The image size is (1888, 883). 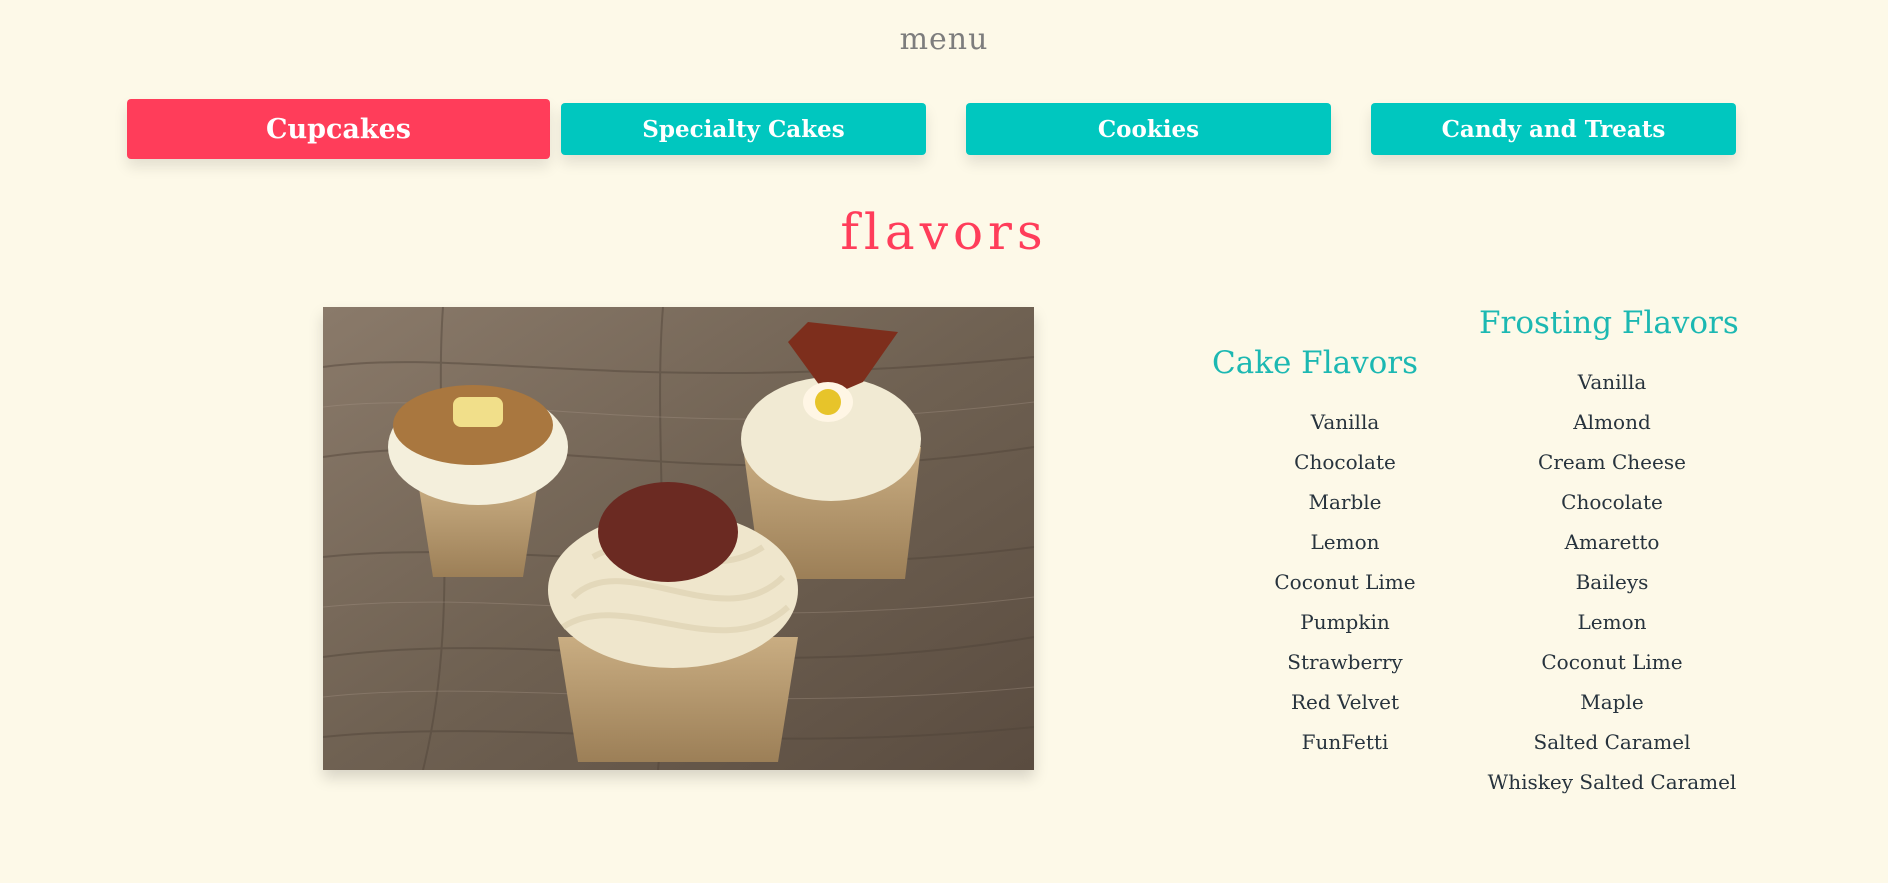 I want to click on tab-cookies: Cookies, so click(x=1148, y=129).